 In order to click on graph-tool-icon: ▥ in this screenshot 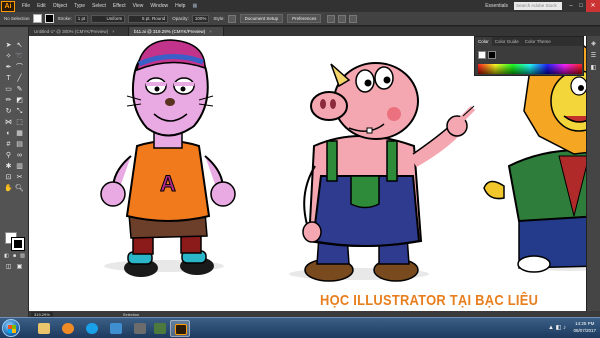, I will do `click(19, 166)`.